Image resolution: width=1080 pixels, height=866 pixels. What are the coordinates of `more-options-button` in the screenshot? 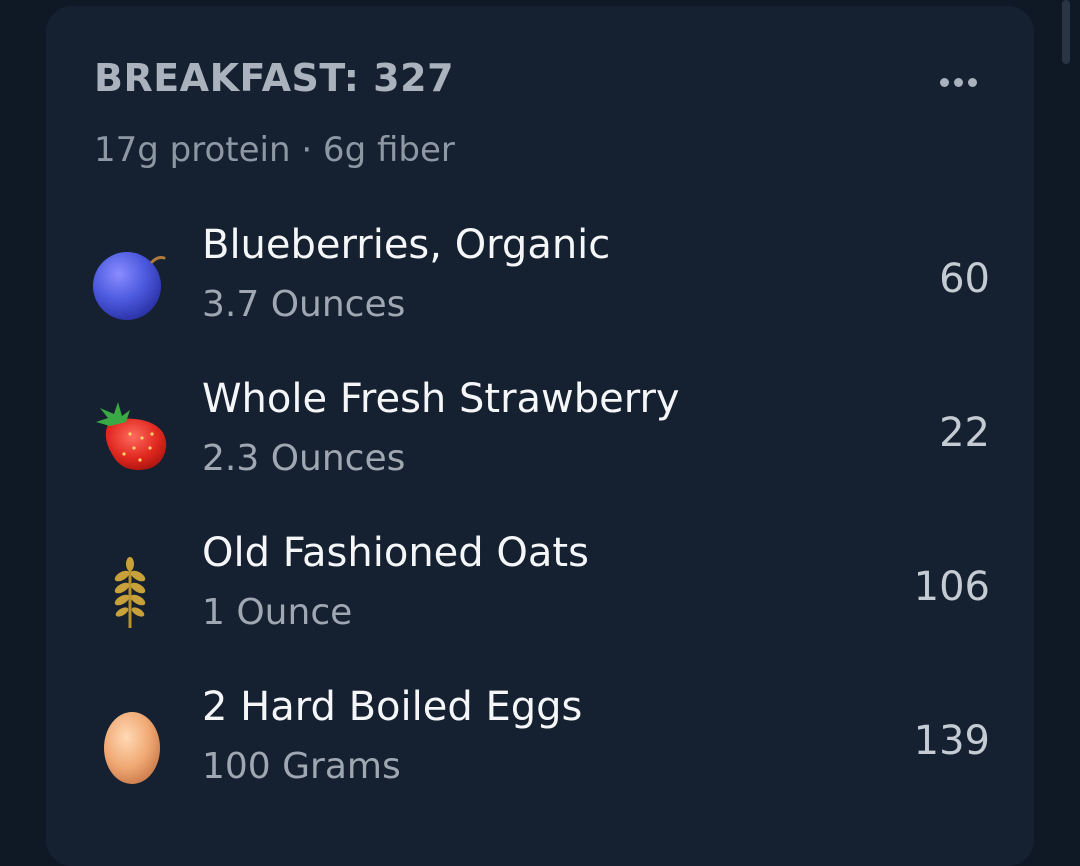 It's located at (958, 82).